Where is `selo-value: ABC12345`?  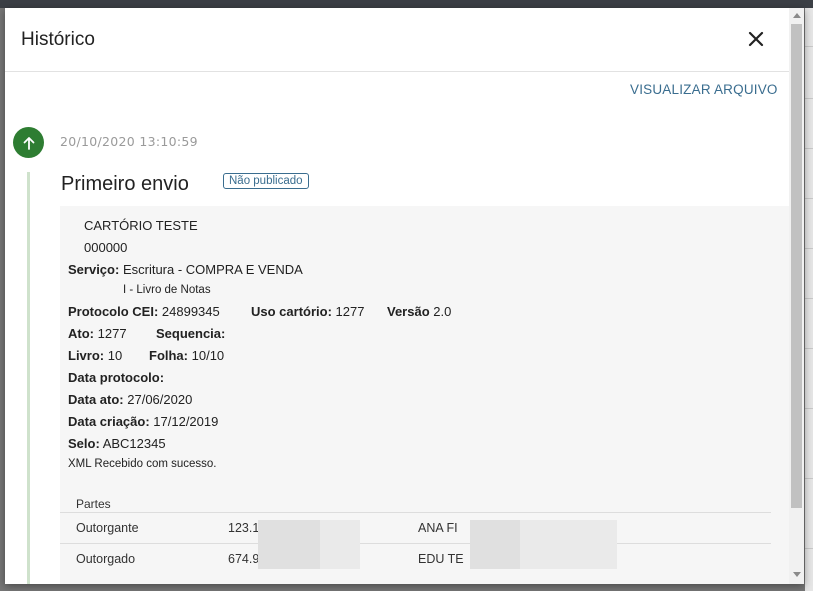
selo-value: ABC12345 is located at coordinates (134, 443).